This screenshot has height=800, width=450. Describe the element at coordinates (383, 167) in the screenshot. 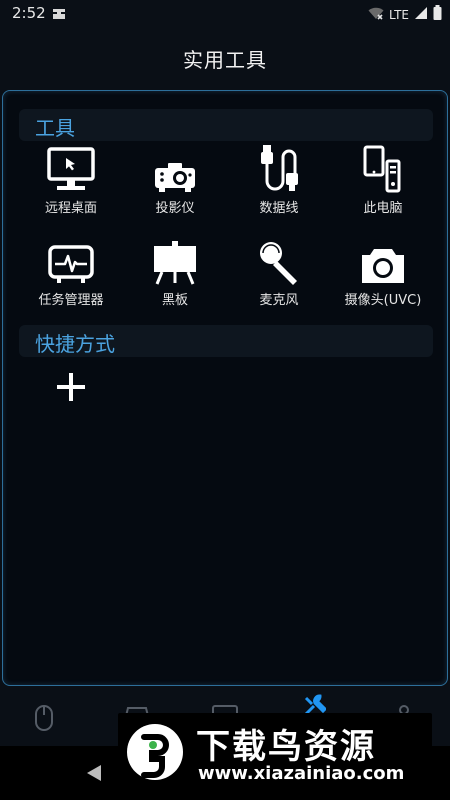

I see `pc-phone-icon` at that location.